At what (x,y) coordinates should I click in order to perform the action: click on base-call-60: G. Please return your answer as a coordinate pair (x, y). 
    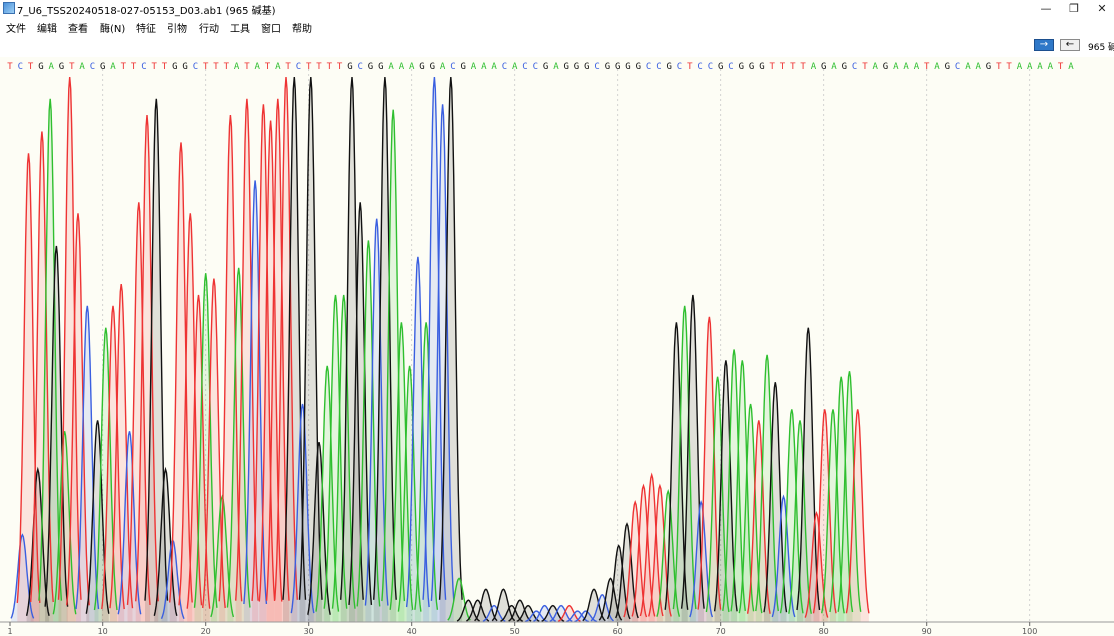
    Looking at the image, I should click on (617, 67).